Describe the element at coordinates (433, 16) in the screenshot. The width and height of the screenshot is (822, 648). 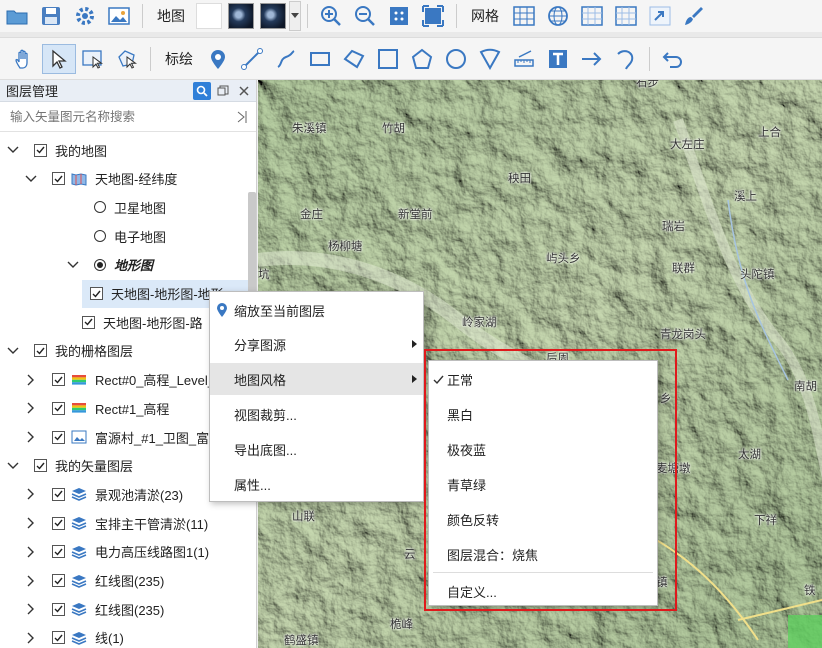
I see `full-screen-icon` at that location.